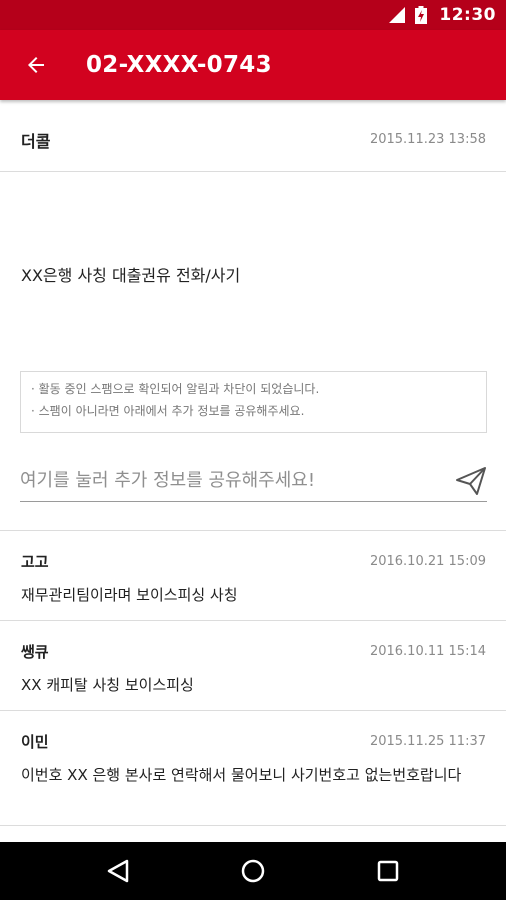  Describe the element at coordinates (168, 411) in the screenshot. I see `notice-line: · 스팸이 아니라면 아래에서 추가 정보를 공유해주세요.` at that location.